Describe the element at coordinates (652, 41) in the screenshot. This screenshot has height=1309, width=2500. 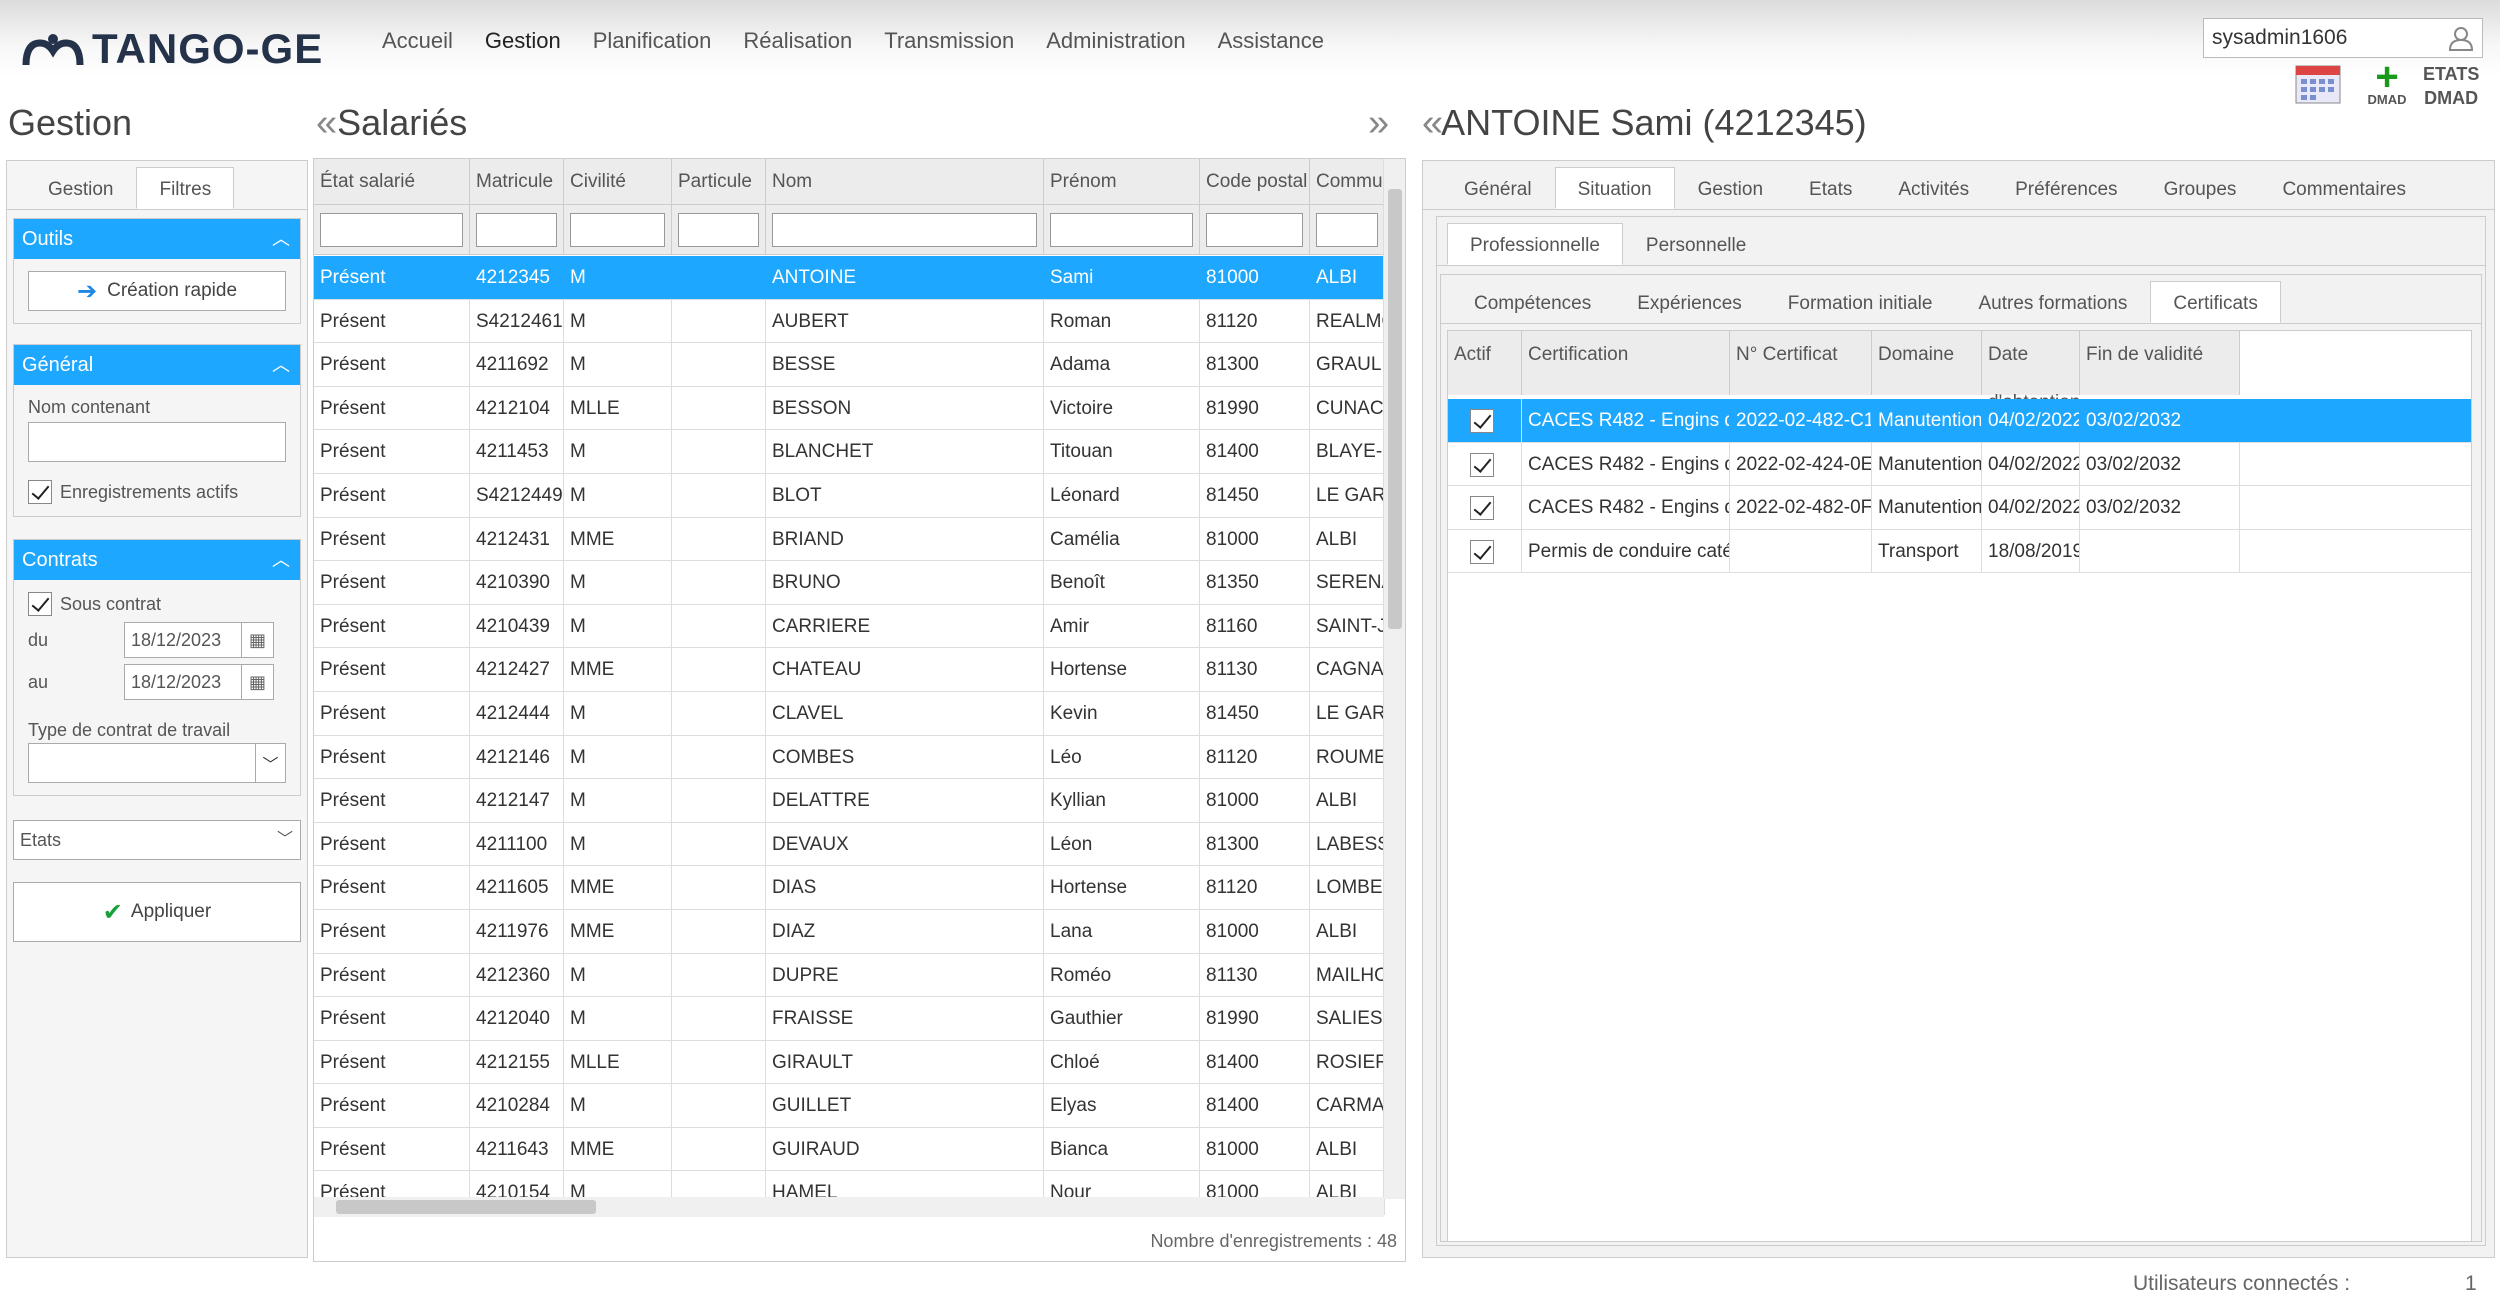
I see `nav-planification: Planification` at that location.